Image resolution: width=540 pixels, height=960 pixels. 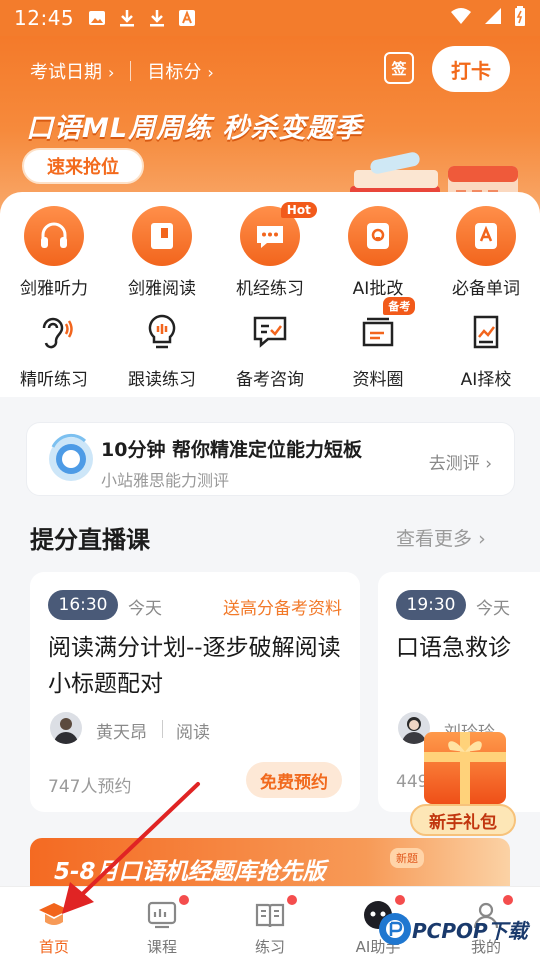 I want to click on section-title: 提分直播课, so click(x=90, y=540).